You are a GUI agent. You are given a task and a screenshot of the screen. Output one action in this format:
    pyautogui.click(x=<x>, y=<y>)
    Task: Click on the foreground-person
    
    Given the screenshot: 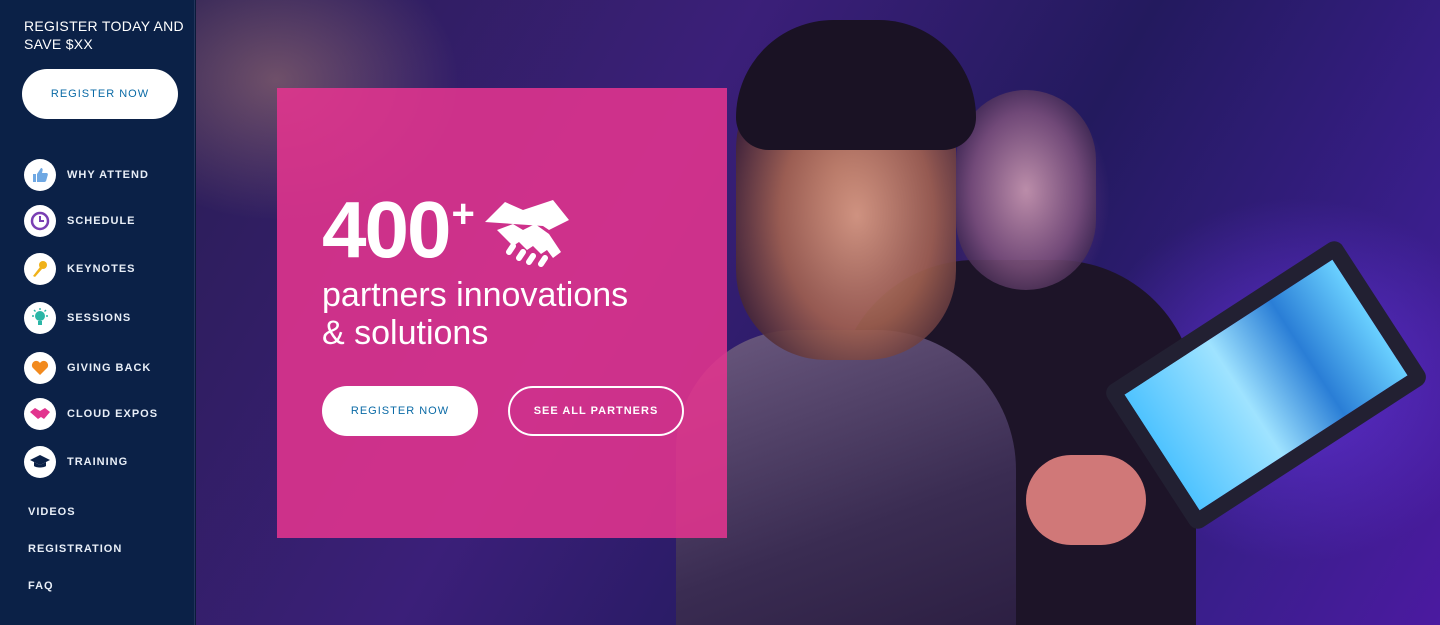 What is the action you would take?
    pyautogui.click(x=846, y=477)
    